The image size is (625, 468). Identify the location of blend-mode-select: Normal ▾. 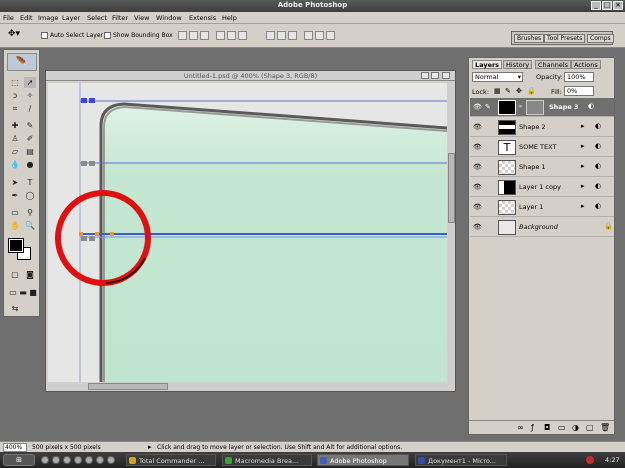
(497, 77).